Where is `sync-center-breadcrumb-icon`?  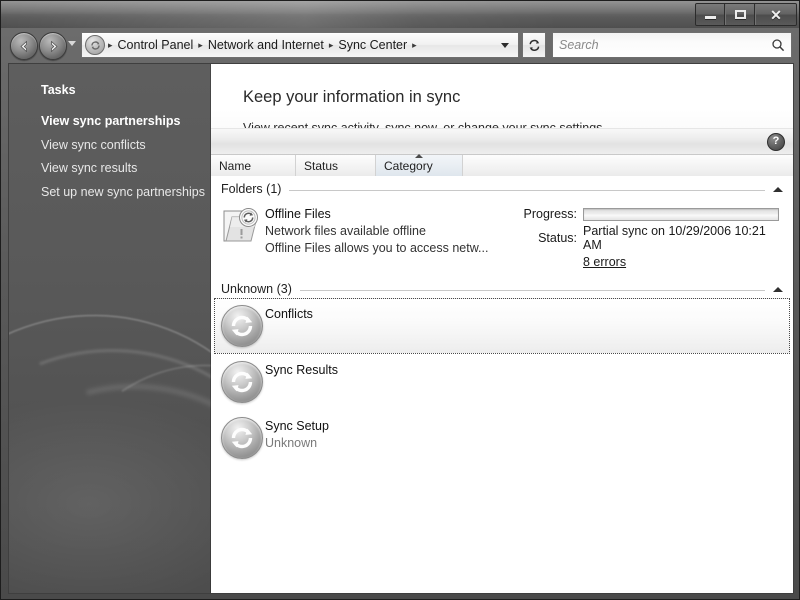
sync-center-breadcrumb-icon is located at coordinates (95, 45).